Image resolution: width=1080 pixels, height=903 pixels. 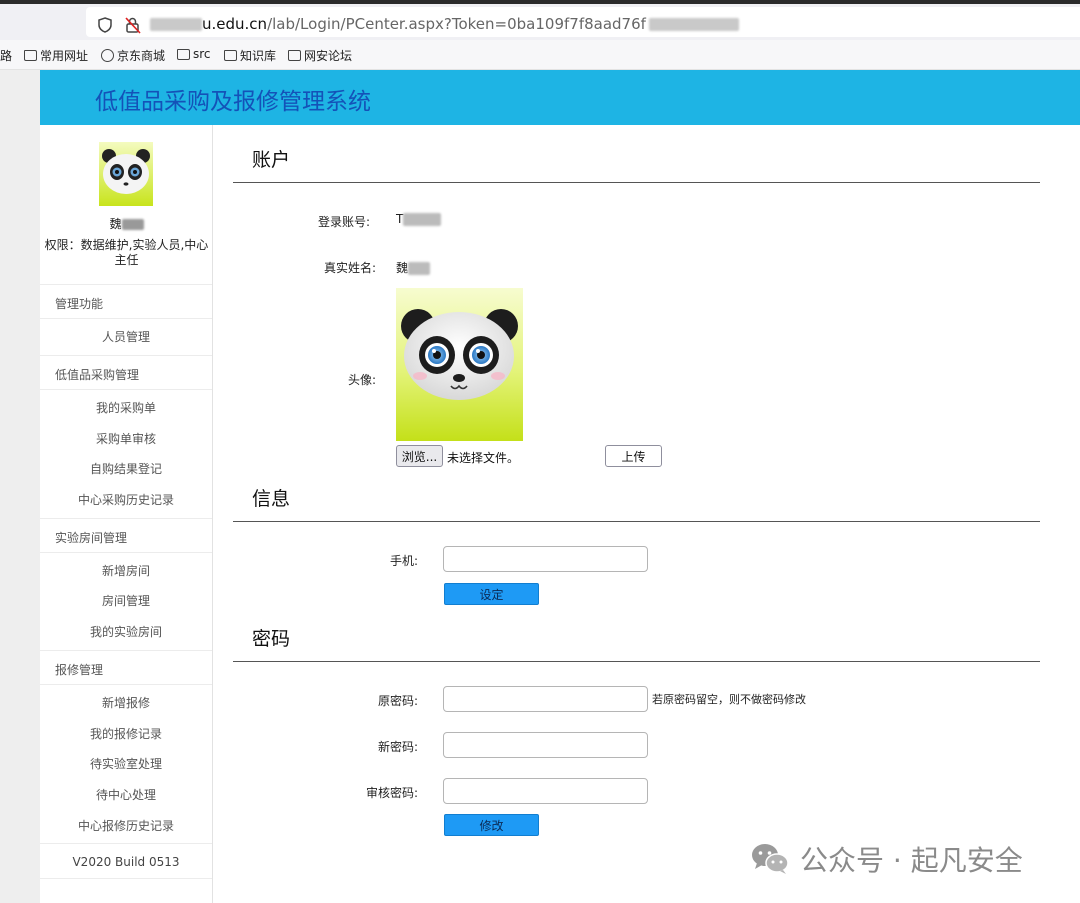 I want to click on bookmark-knowledge: 知识库, so click(x=250, y=55).